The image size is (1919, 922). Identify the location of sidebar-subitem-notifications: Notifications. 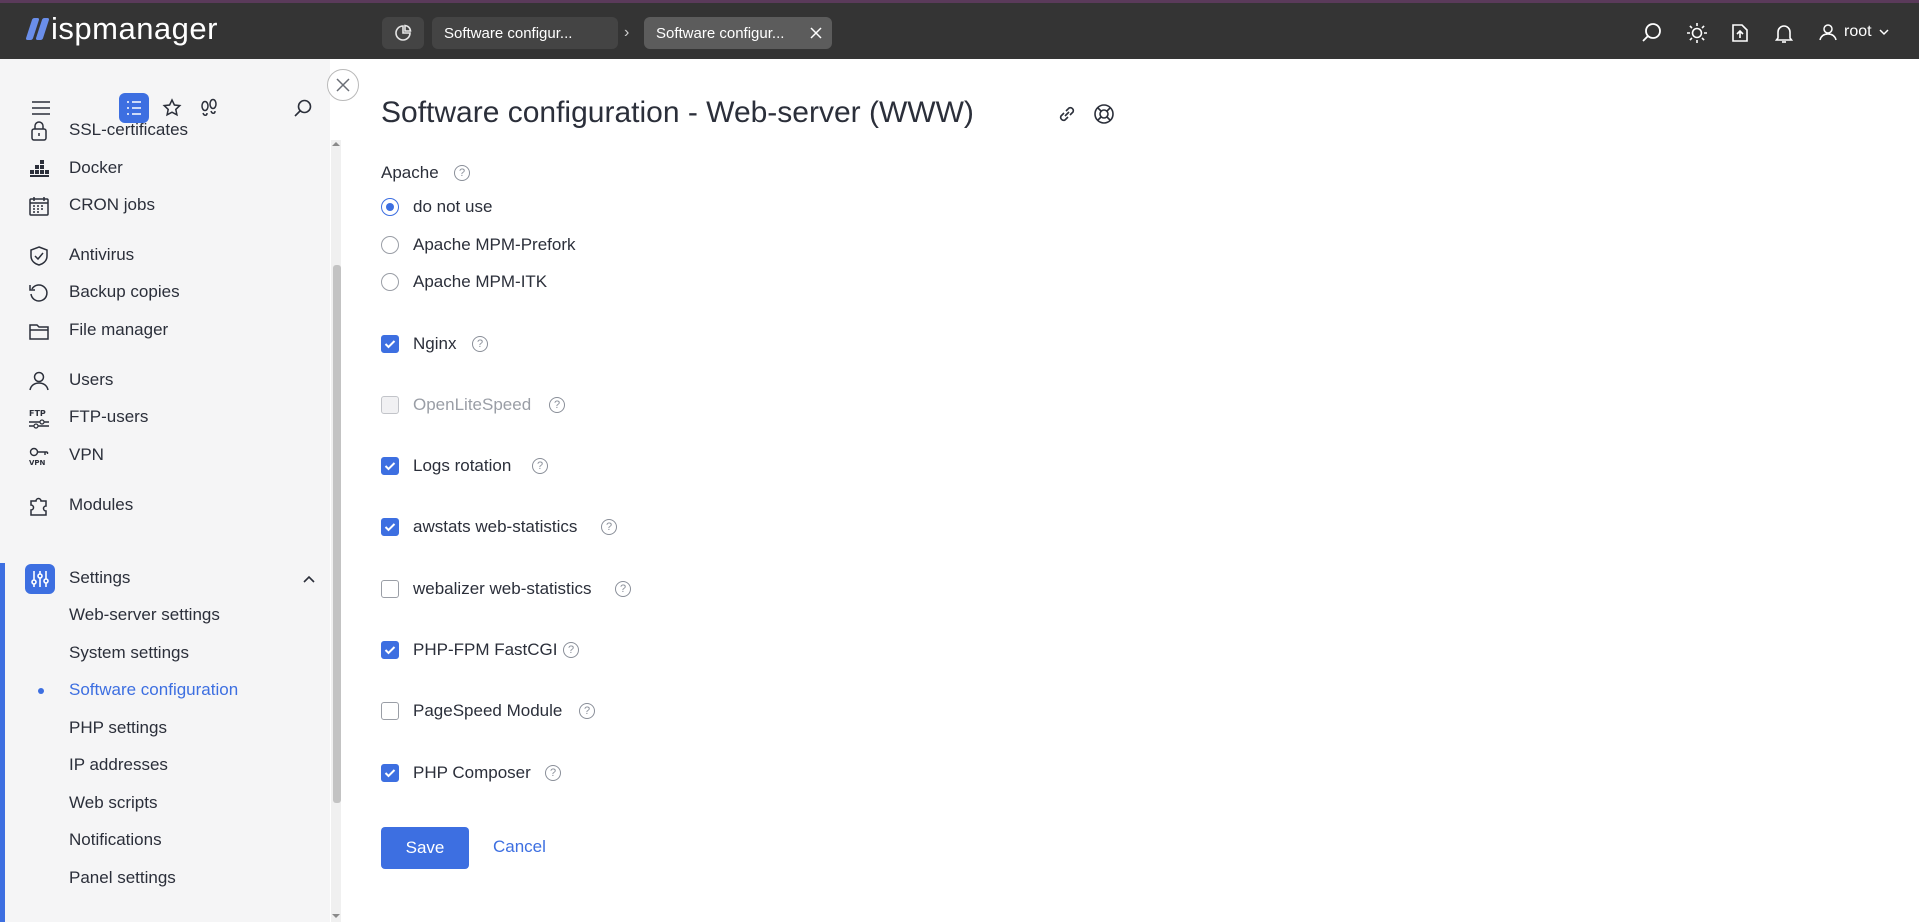
(115, 842).